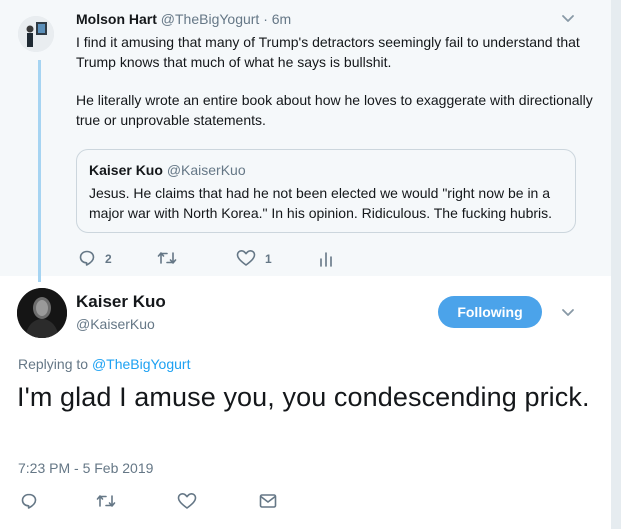 This screenshot has width=621, height=529. What do you see at coordinates (206, 170) in the screenshot?
I see `quoted-author-handle: @KaiserKuo` at bounding box center [206, 170].